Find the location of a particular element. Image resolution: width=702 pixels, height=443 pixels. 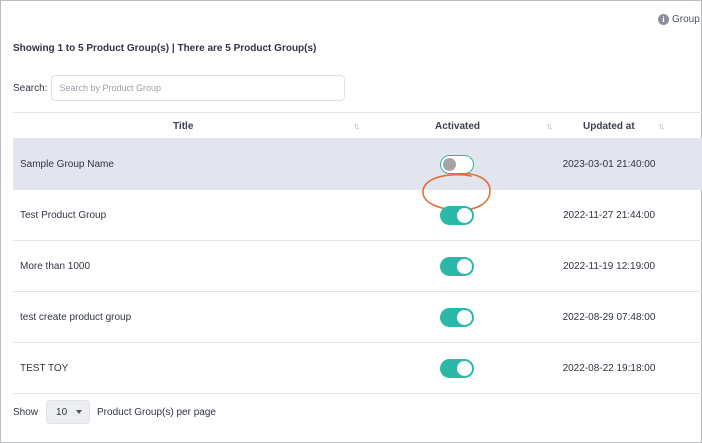

column-header-title: Title is located at coordinates (183, 126).